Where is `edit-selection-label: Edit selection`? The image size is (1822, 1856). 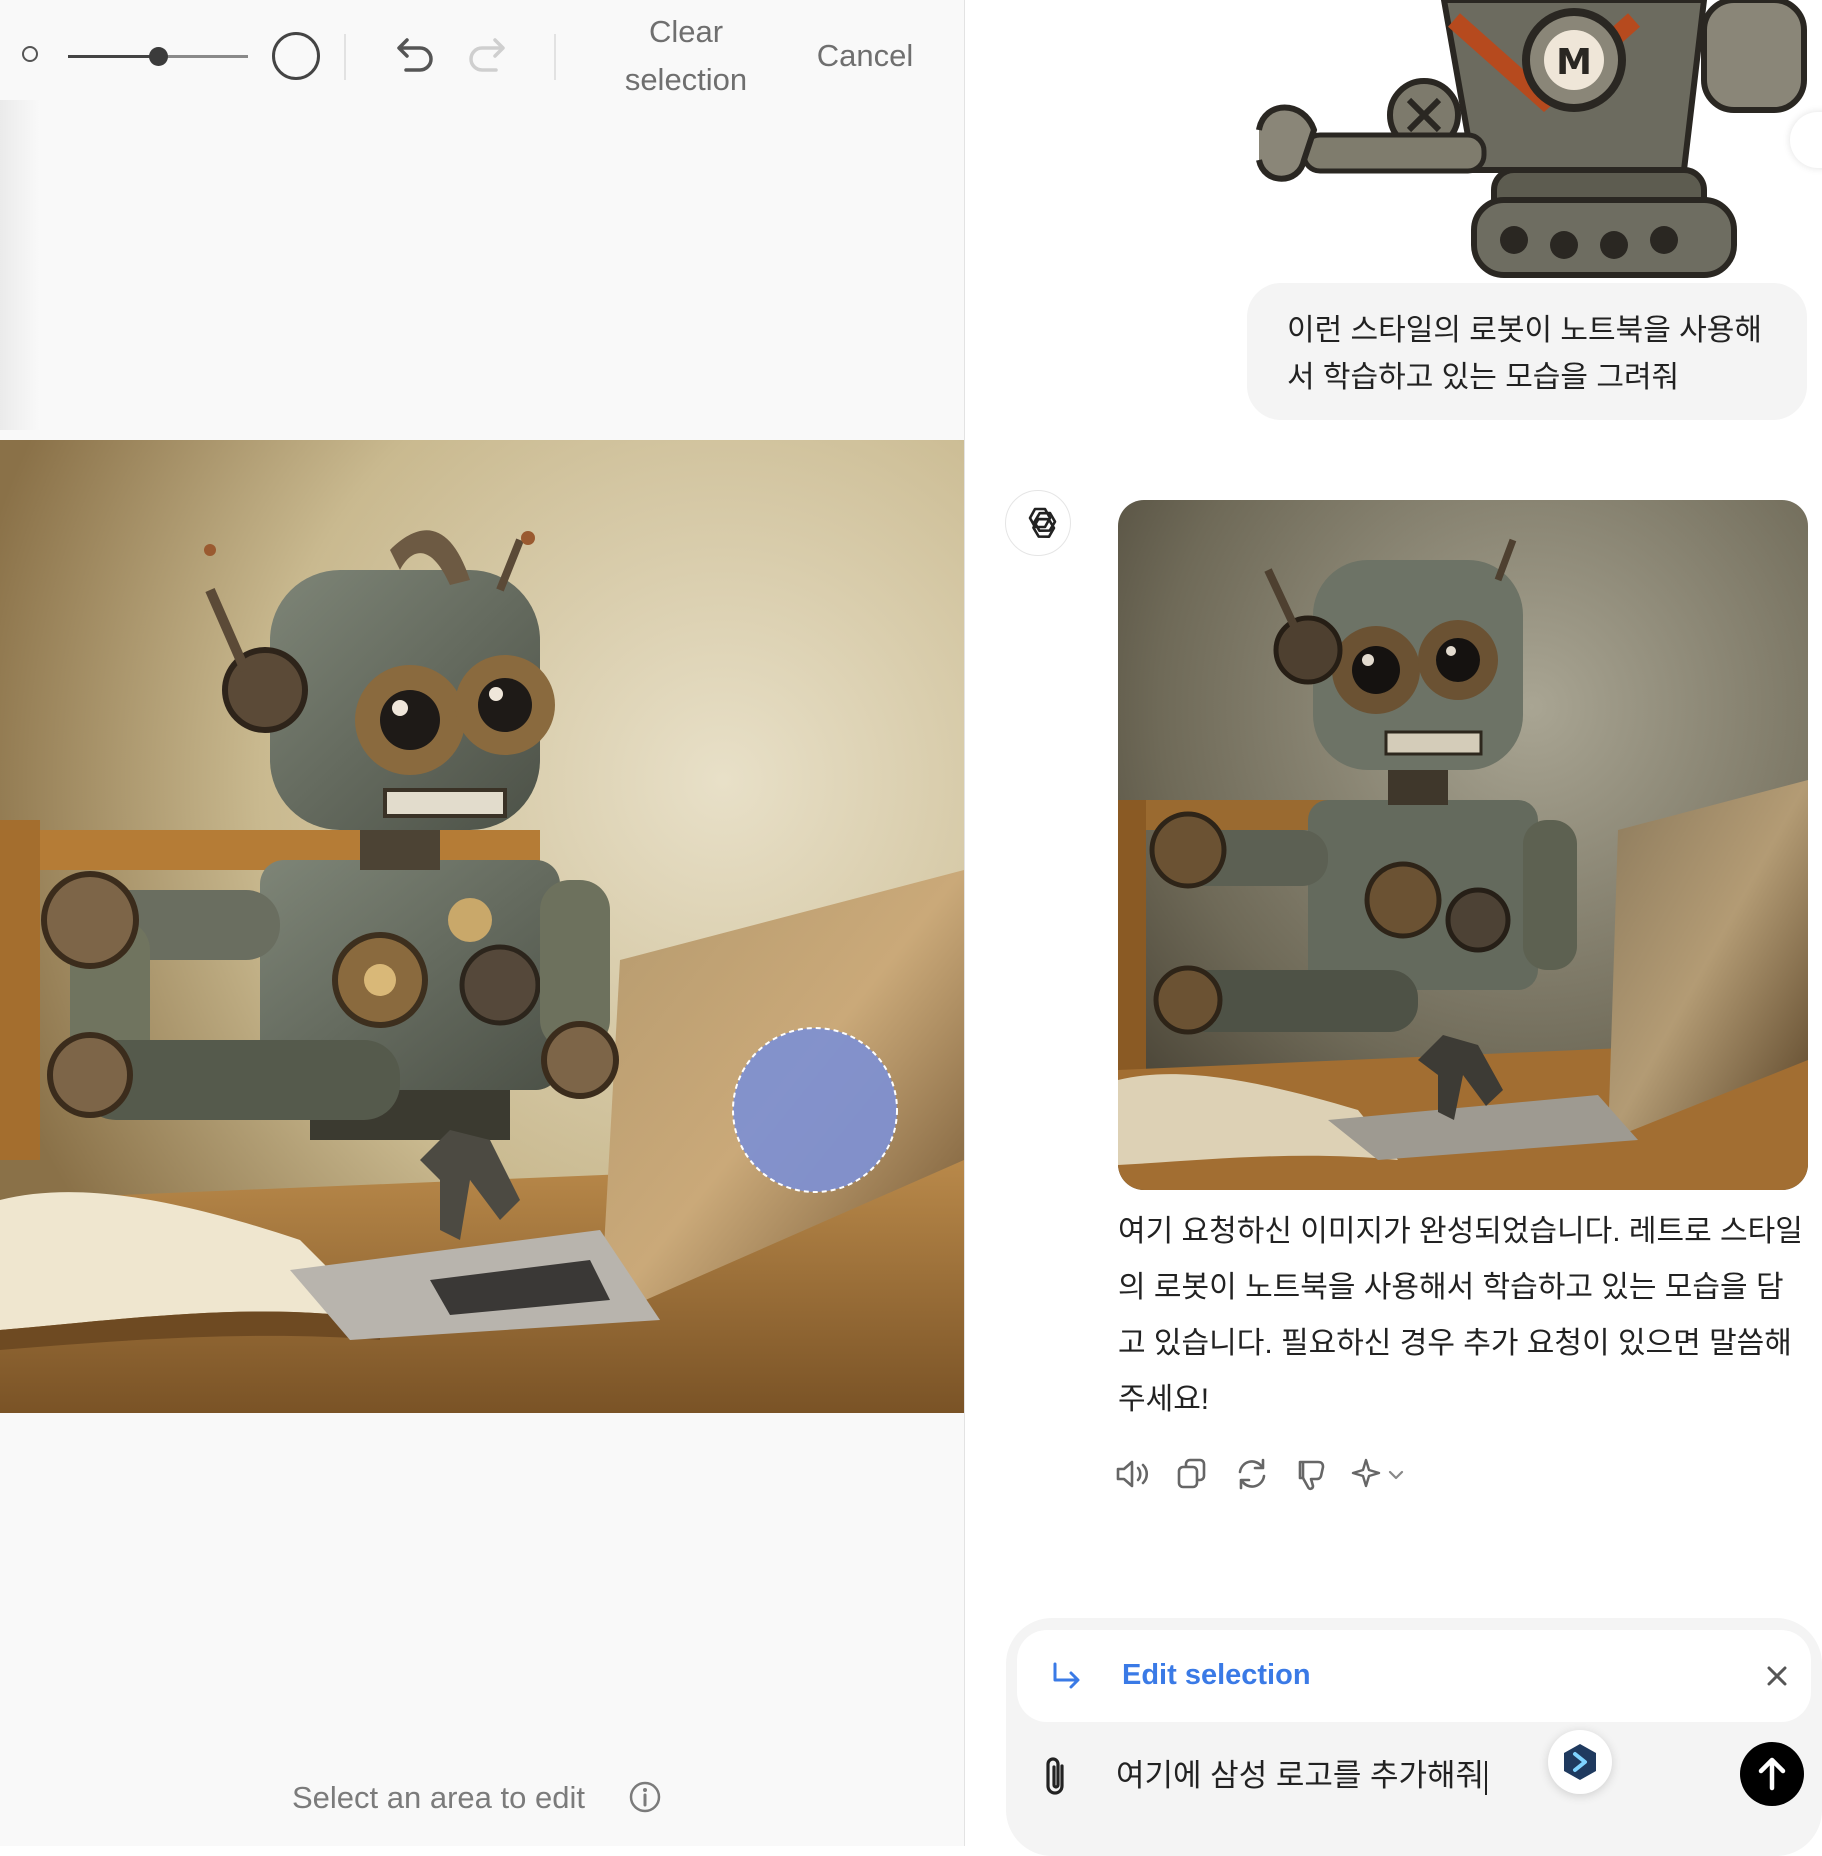 edit-selection-label: Edit selection is located at coordinates (1216, 1675).